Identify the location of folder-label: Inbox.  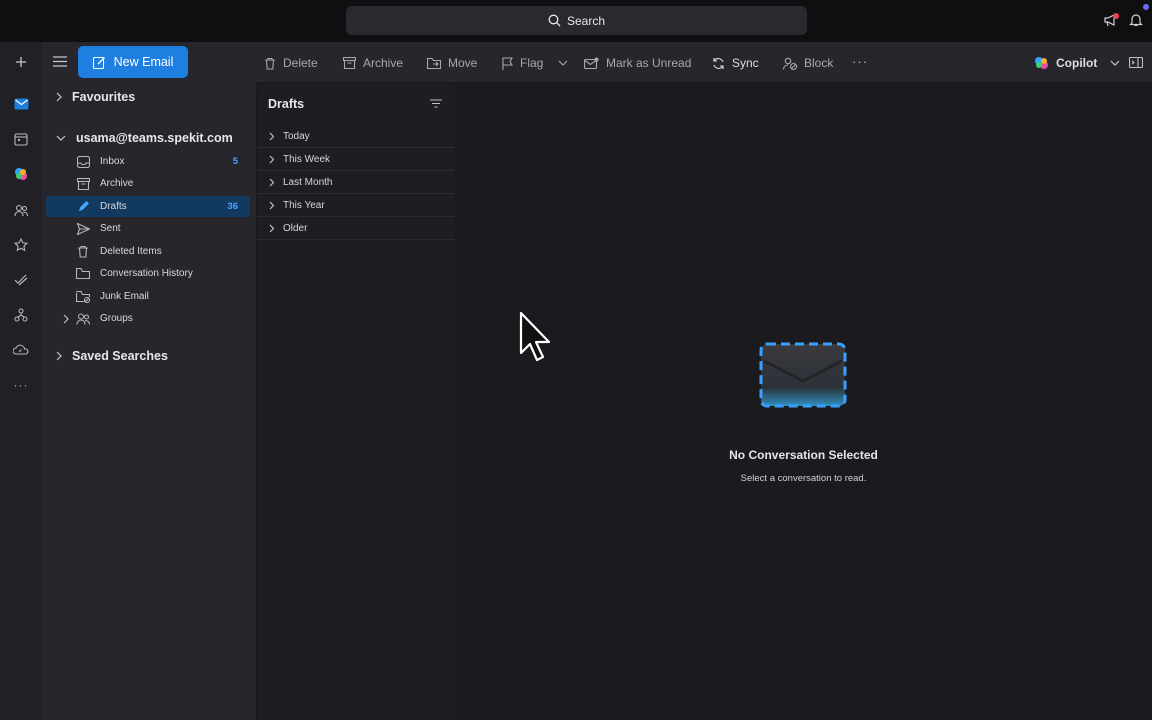
(112, 161).